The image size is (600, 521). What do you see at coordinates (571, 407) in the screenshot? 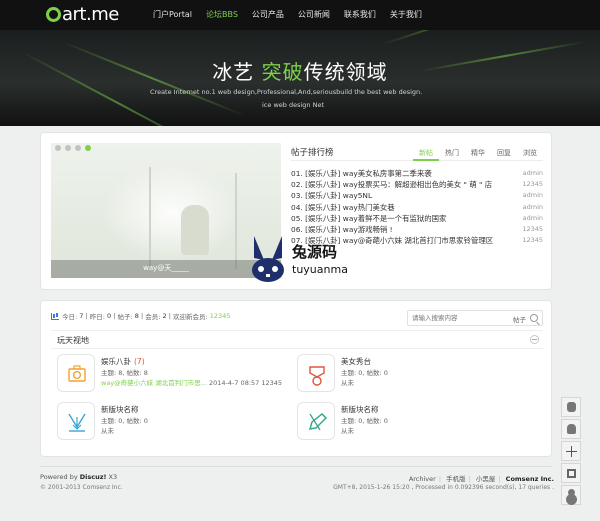
I see `smile-icon` at bounding box center [571, 407].